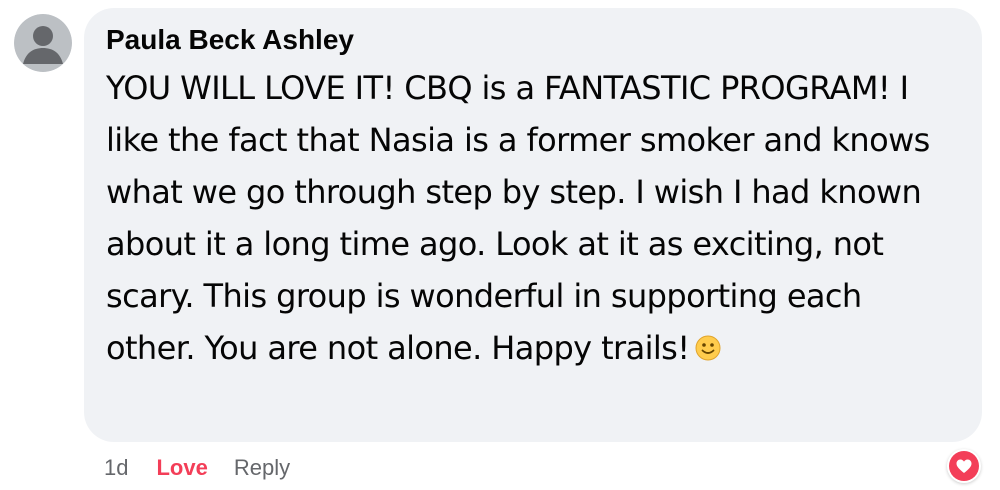 This screenshot has height=490, width=1000. I want to click on heart-reaction-icon, so click(964, 466).